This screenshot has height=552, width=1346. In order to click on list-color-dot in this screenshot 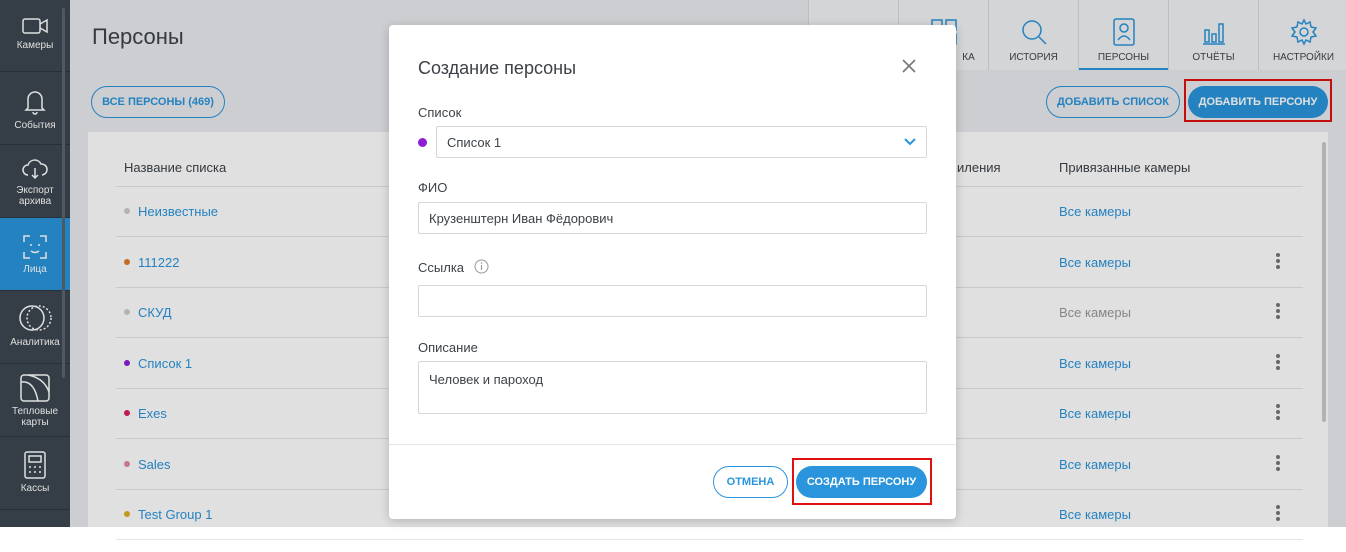, I will do `click(422, 142)`.